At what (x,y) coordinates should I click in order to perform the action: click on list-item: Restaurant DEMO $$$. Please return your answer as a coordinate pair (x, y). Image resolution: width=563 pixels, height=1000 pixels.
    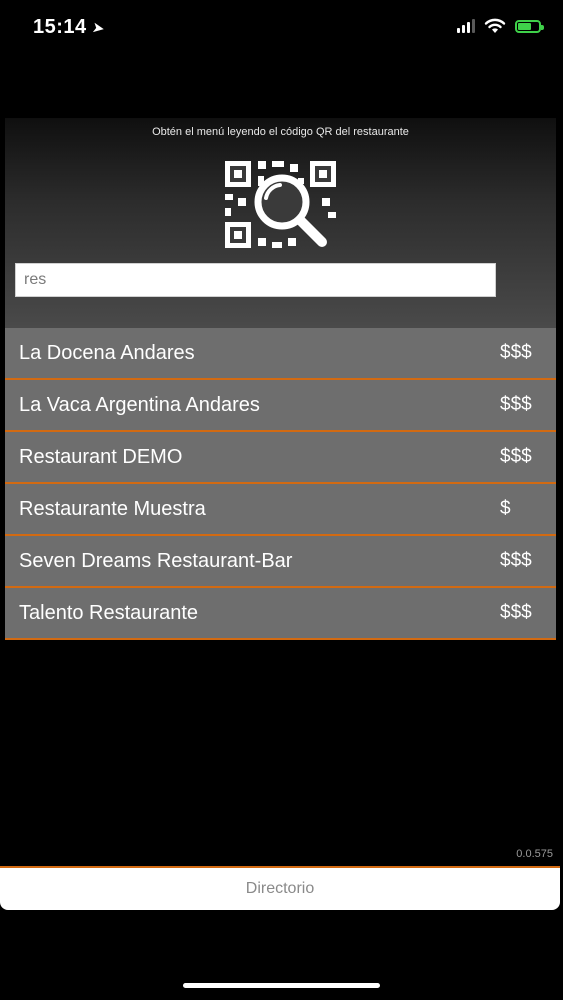
    Looking at the image, I should click on (280, 458).